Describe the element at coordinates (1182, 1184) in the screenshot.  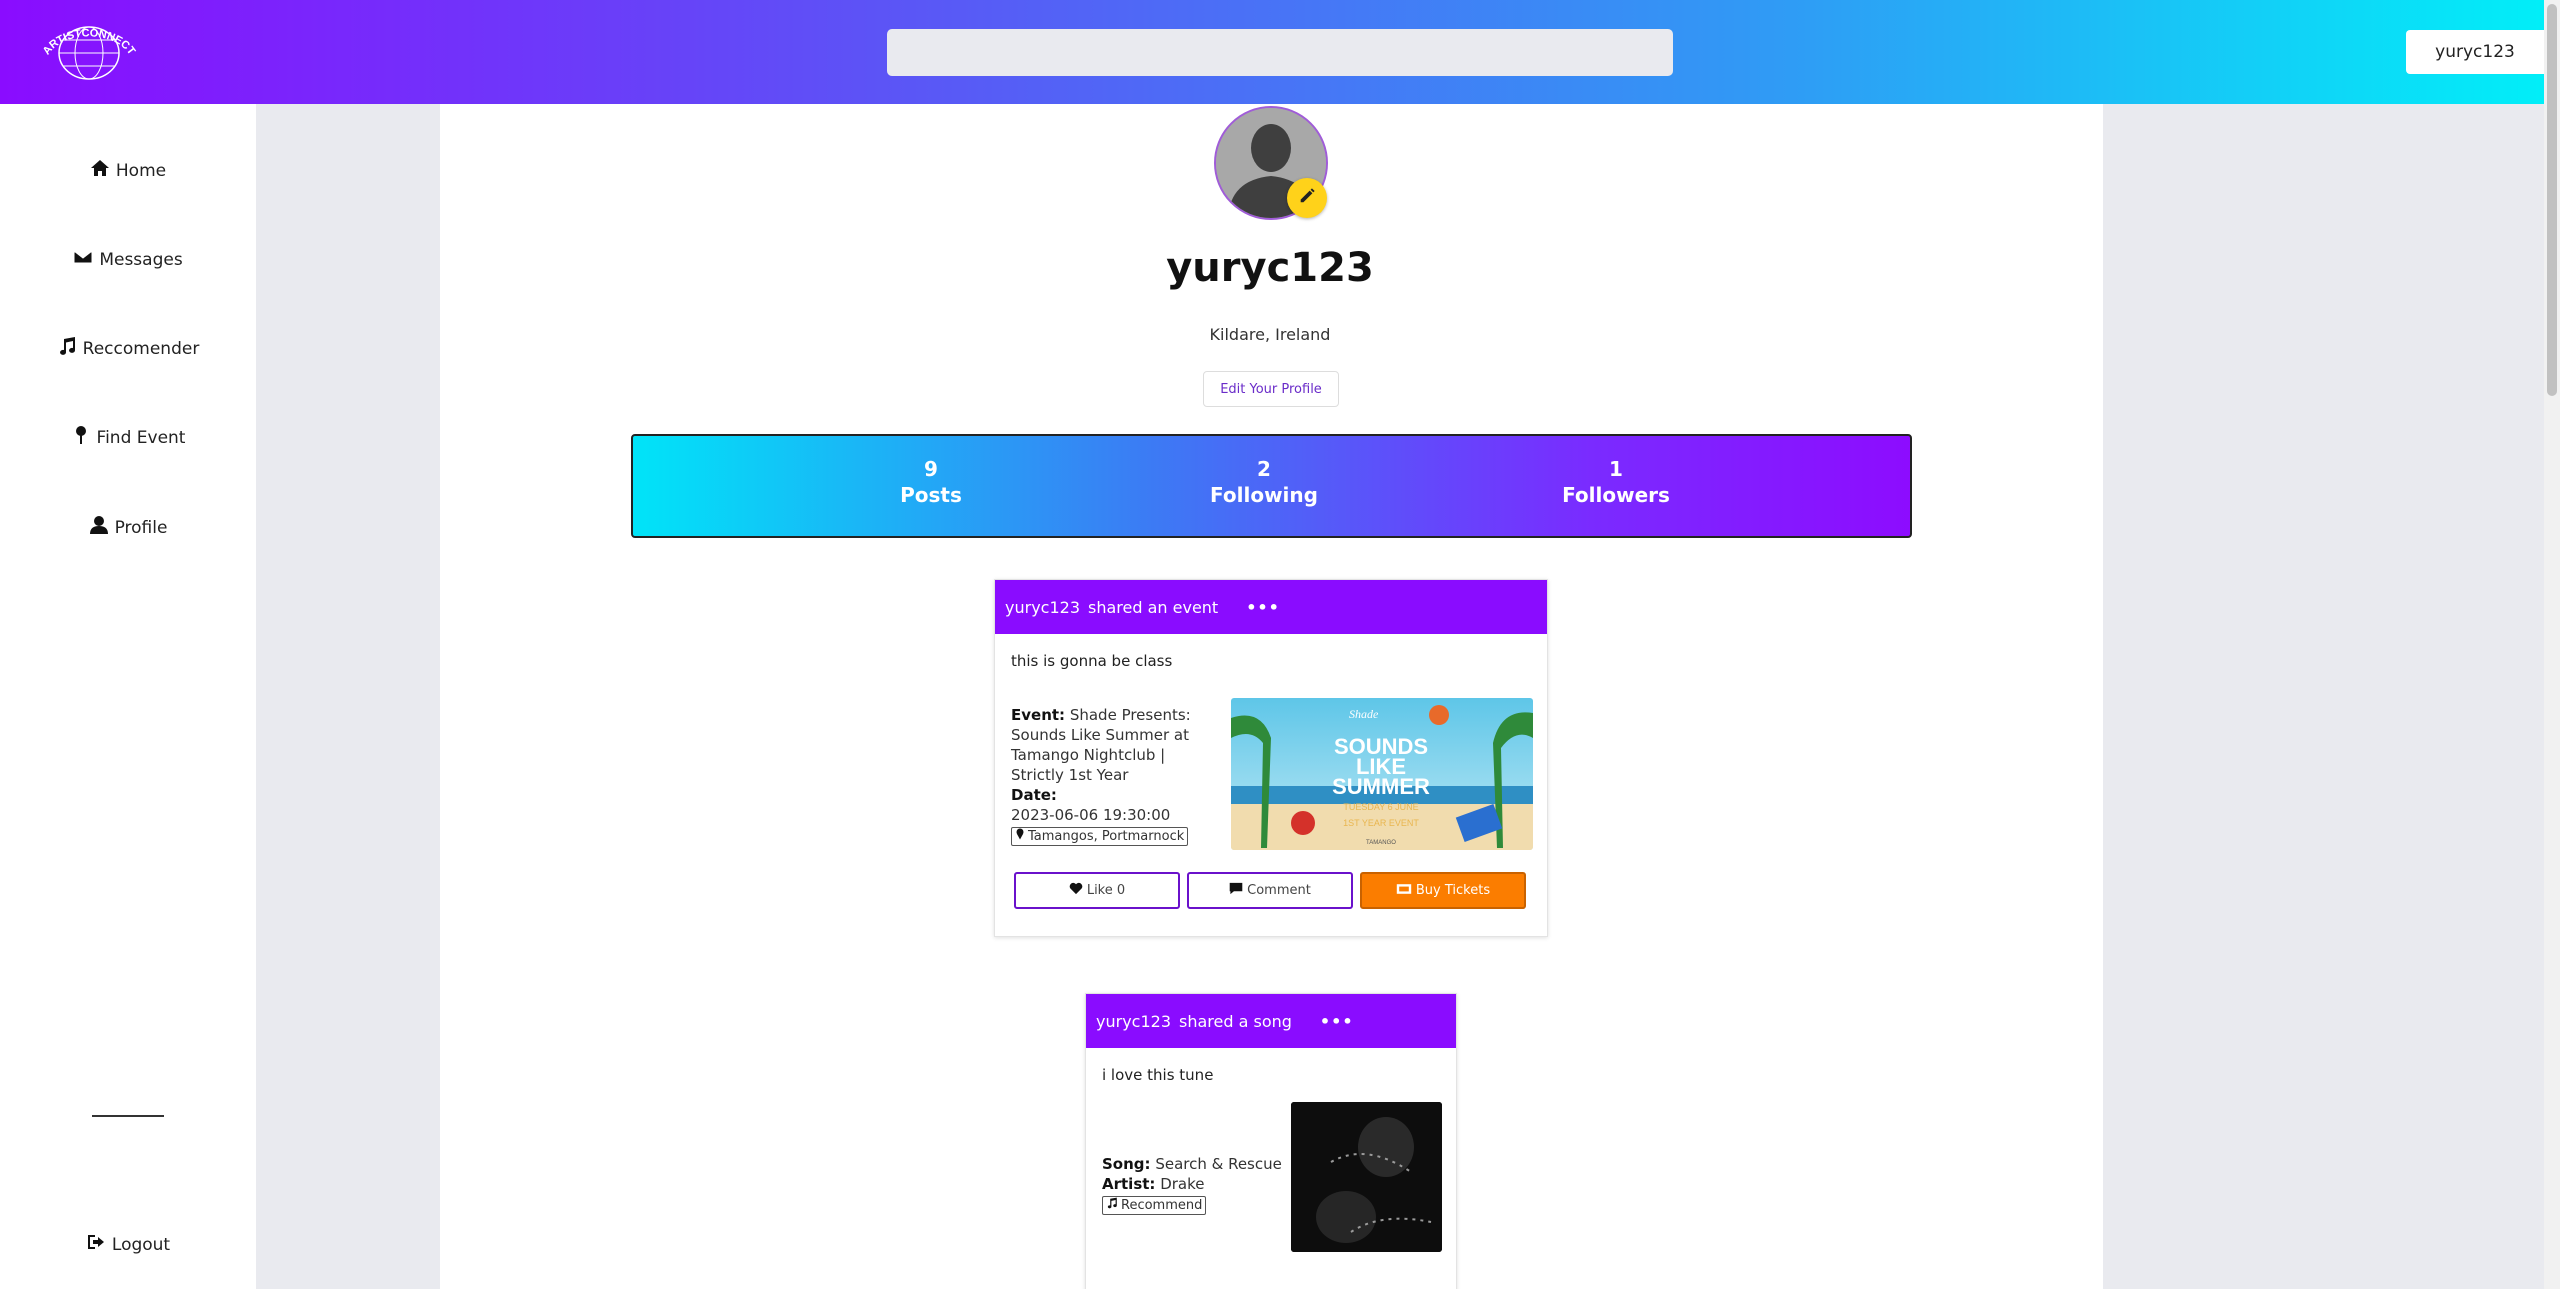
I see `artist-name: Drake` at that location.